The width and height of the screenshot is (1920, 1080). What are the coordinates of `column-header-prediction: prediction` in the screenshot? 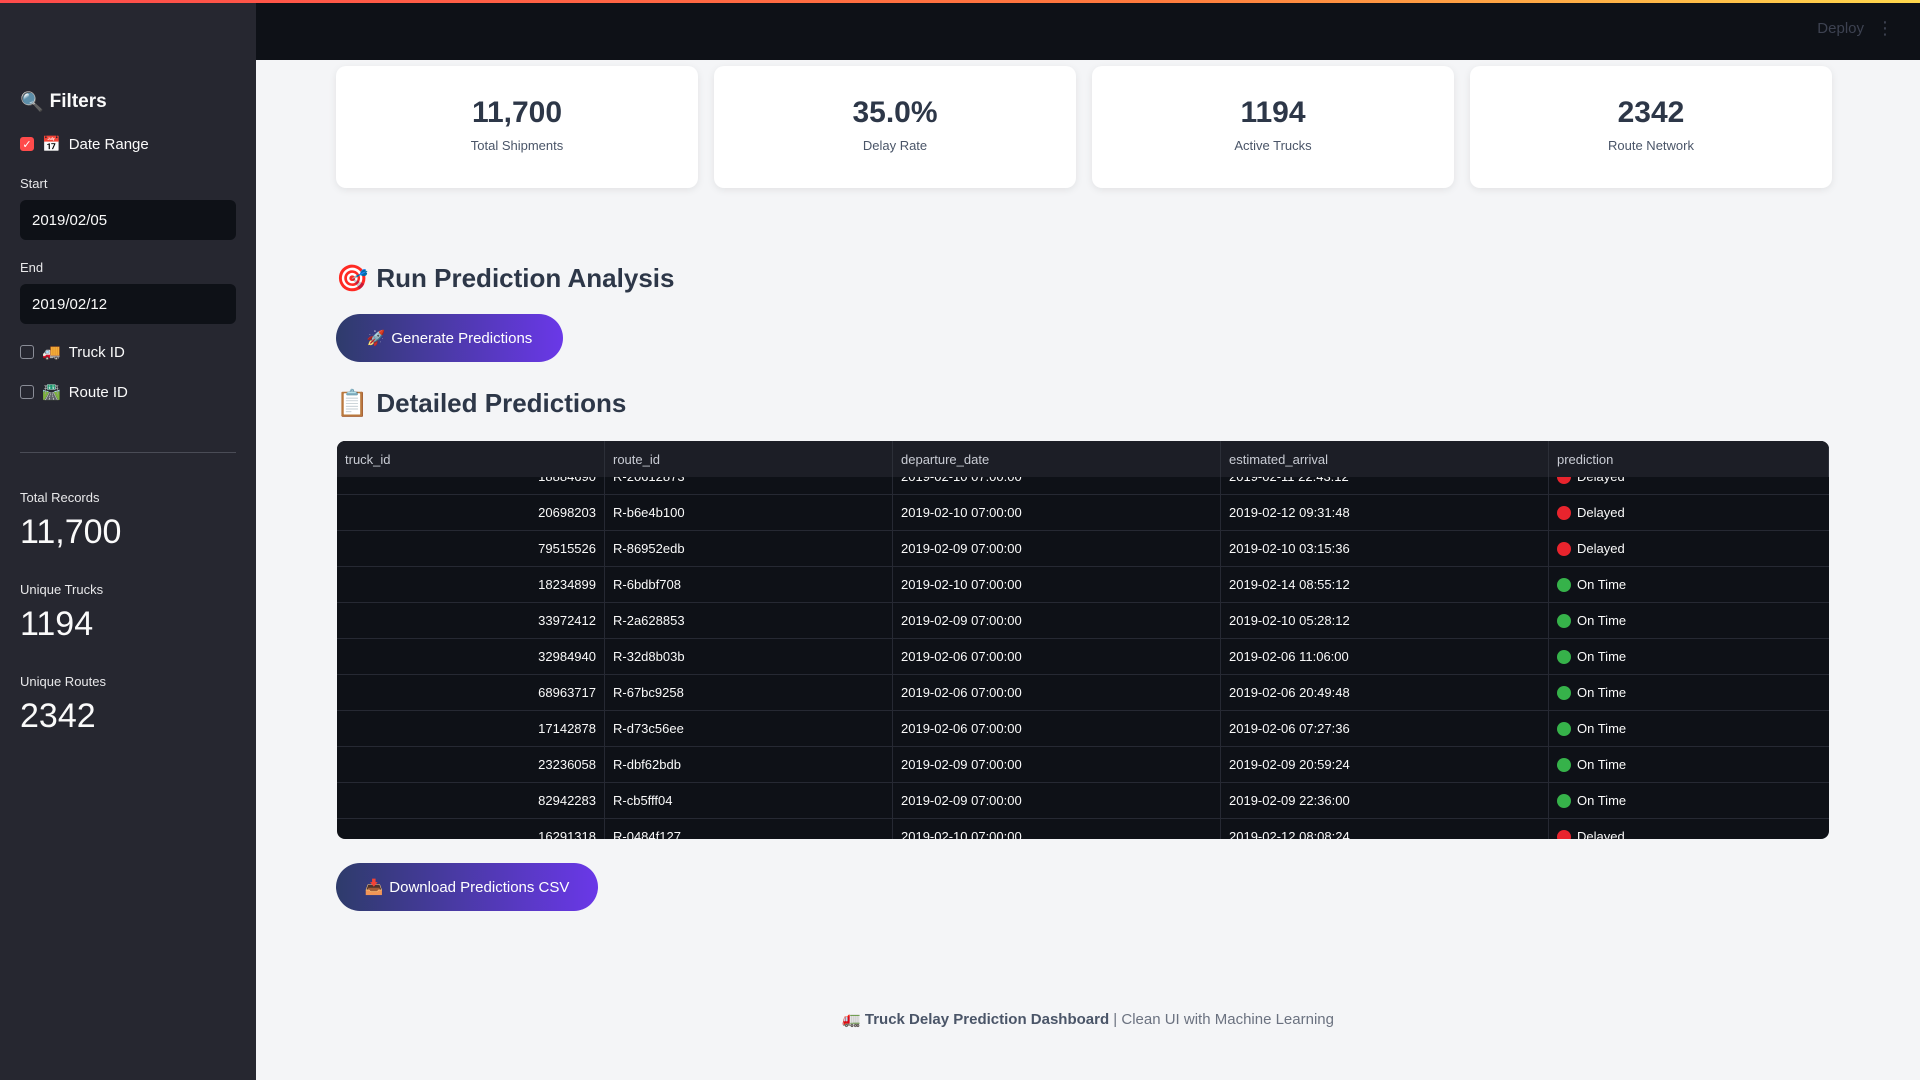 It's located at (1689, 459).